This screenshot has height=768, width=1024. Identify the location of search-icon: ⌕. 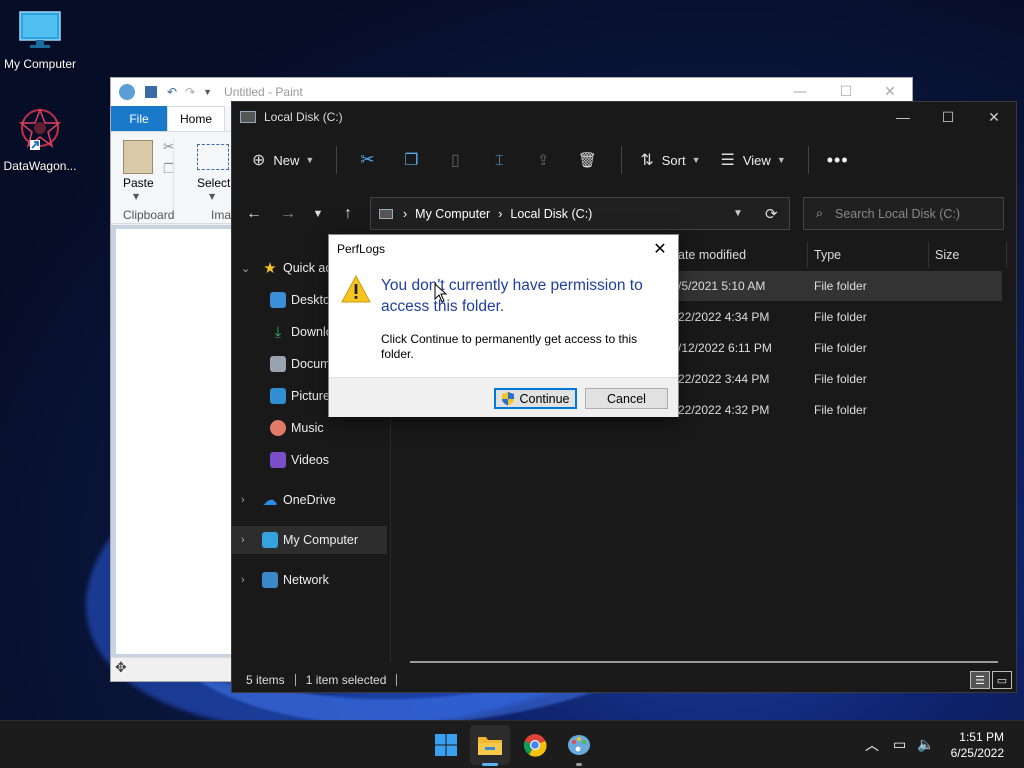
(820, 213).